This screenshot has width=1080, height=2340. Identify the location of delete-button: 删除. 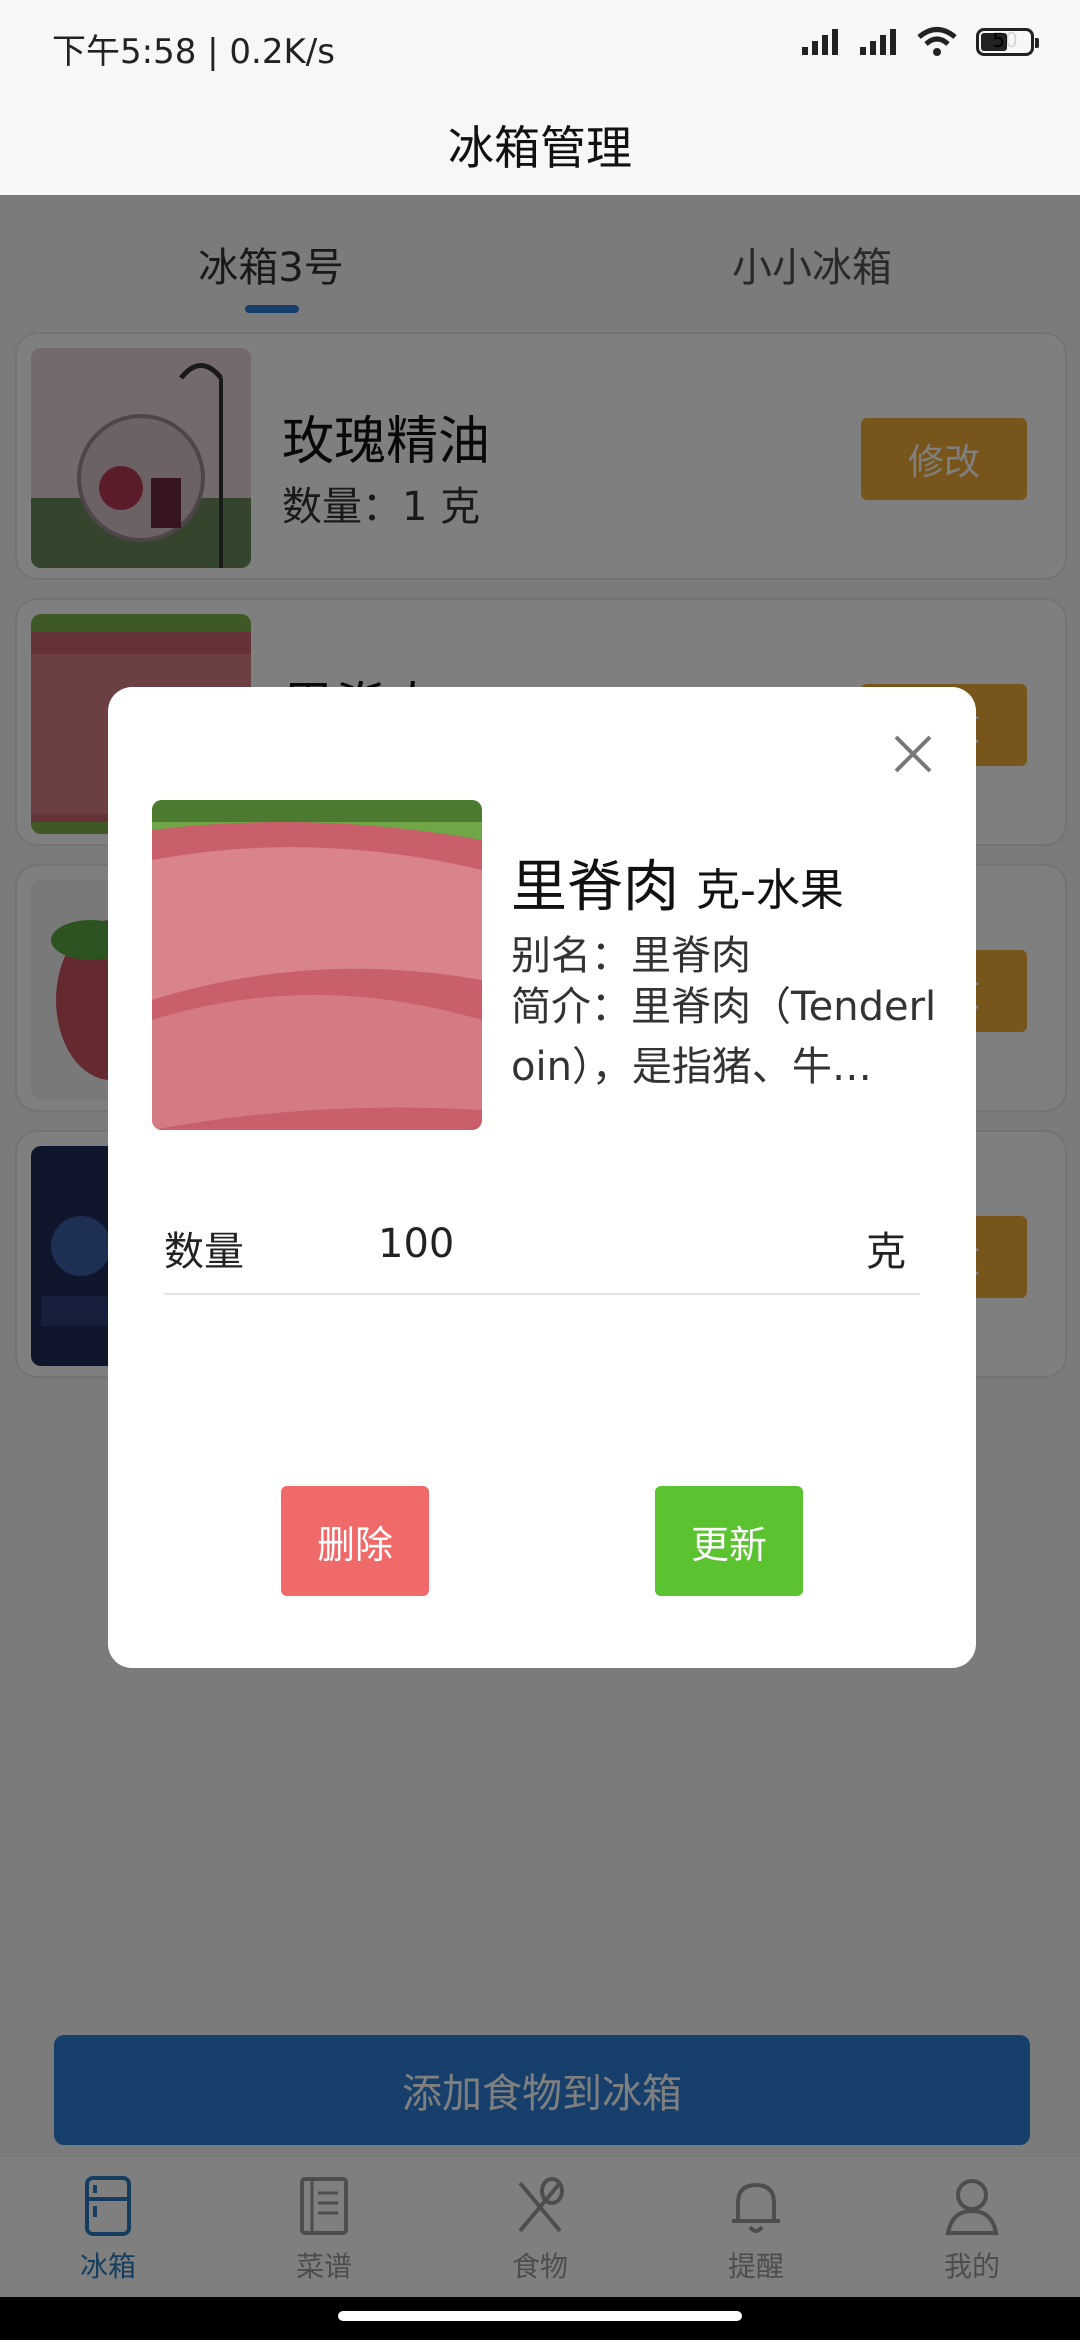
(355, 1541).